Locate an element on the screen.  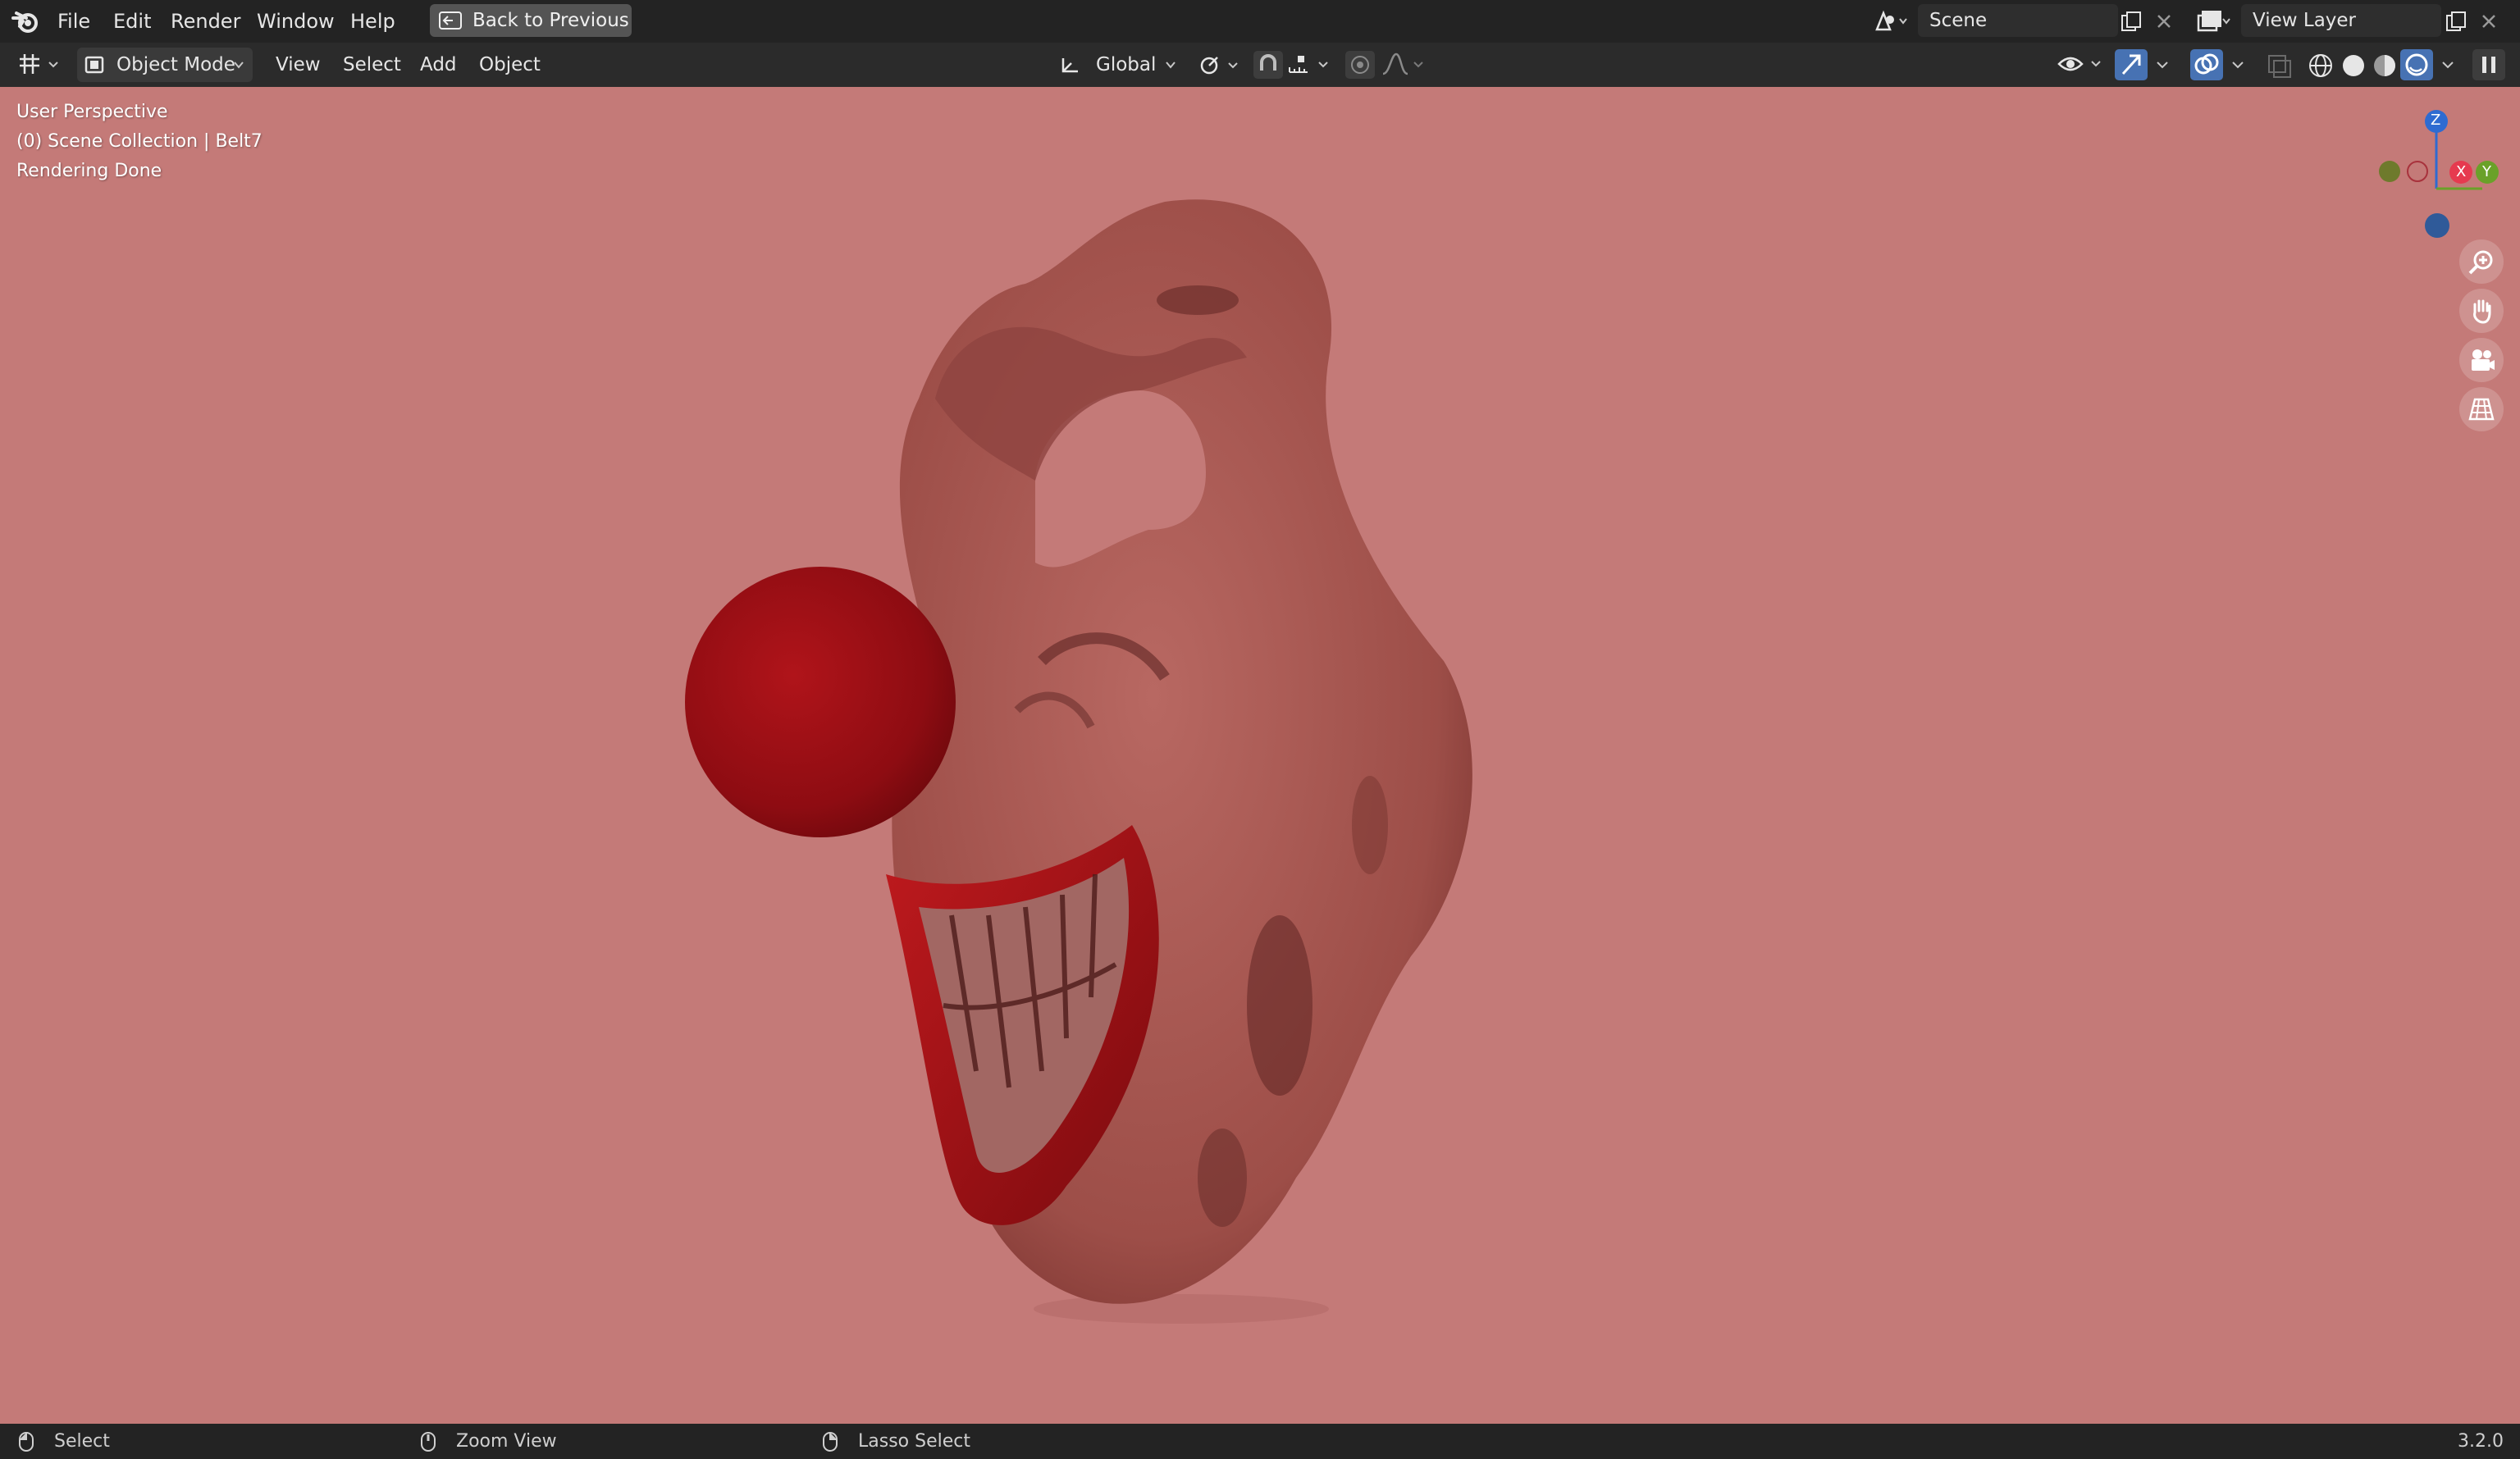
grid-view-icon is located at coordinates (2482, 410).